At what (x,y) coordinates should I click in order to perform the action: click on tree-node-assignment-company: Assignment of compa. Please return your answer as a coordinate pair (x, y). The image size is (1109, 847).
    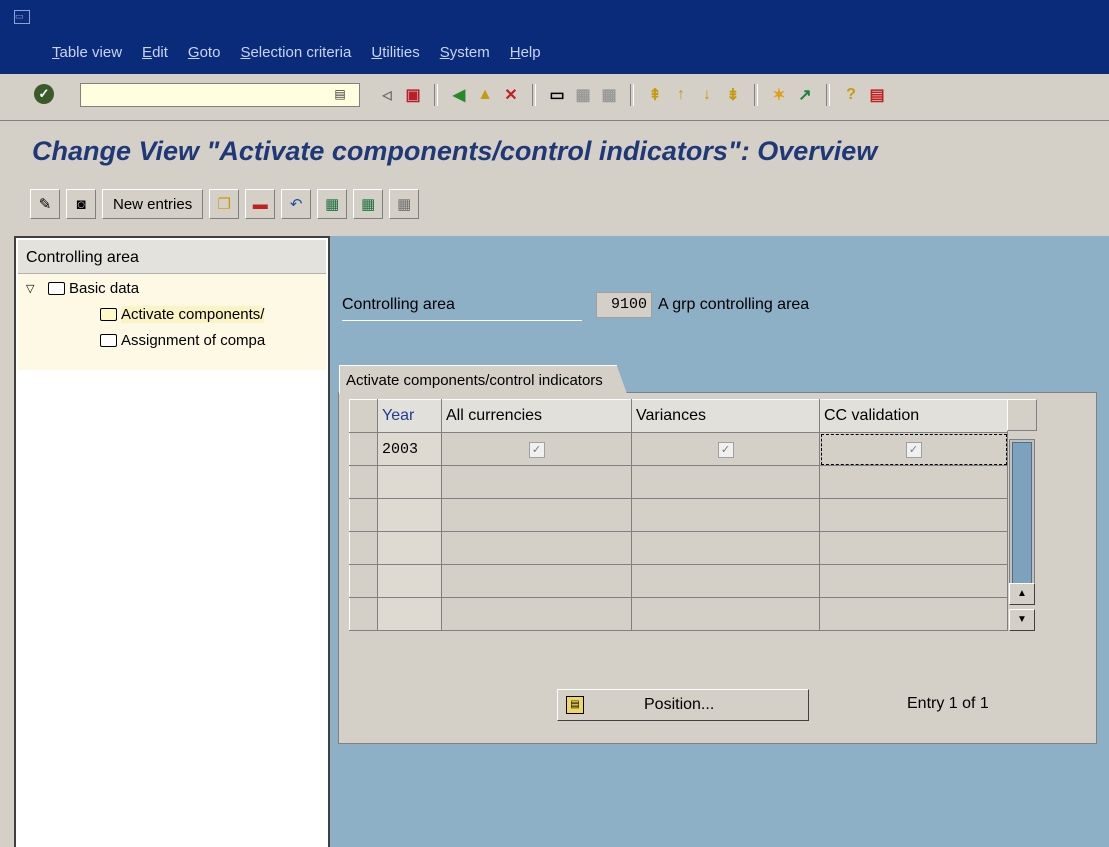
    Looking at the image, I should click on (213, 340).